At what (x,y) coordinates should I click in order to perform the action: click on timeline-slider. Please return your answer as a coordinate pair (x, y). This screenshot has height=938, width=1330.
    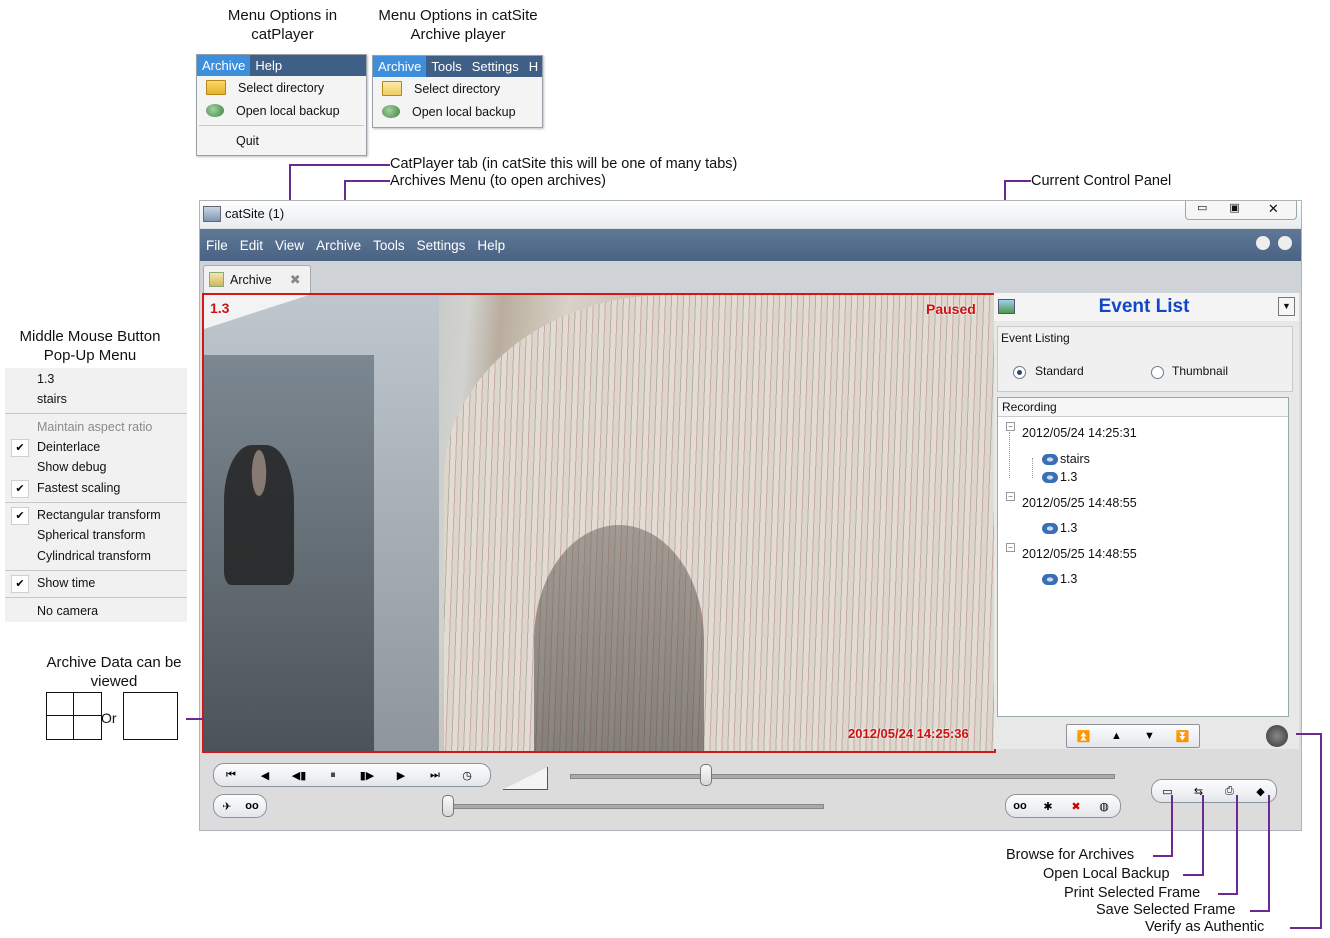
    Looking at the image, I should click on (842, 776).